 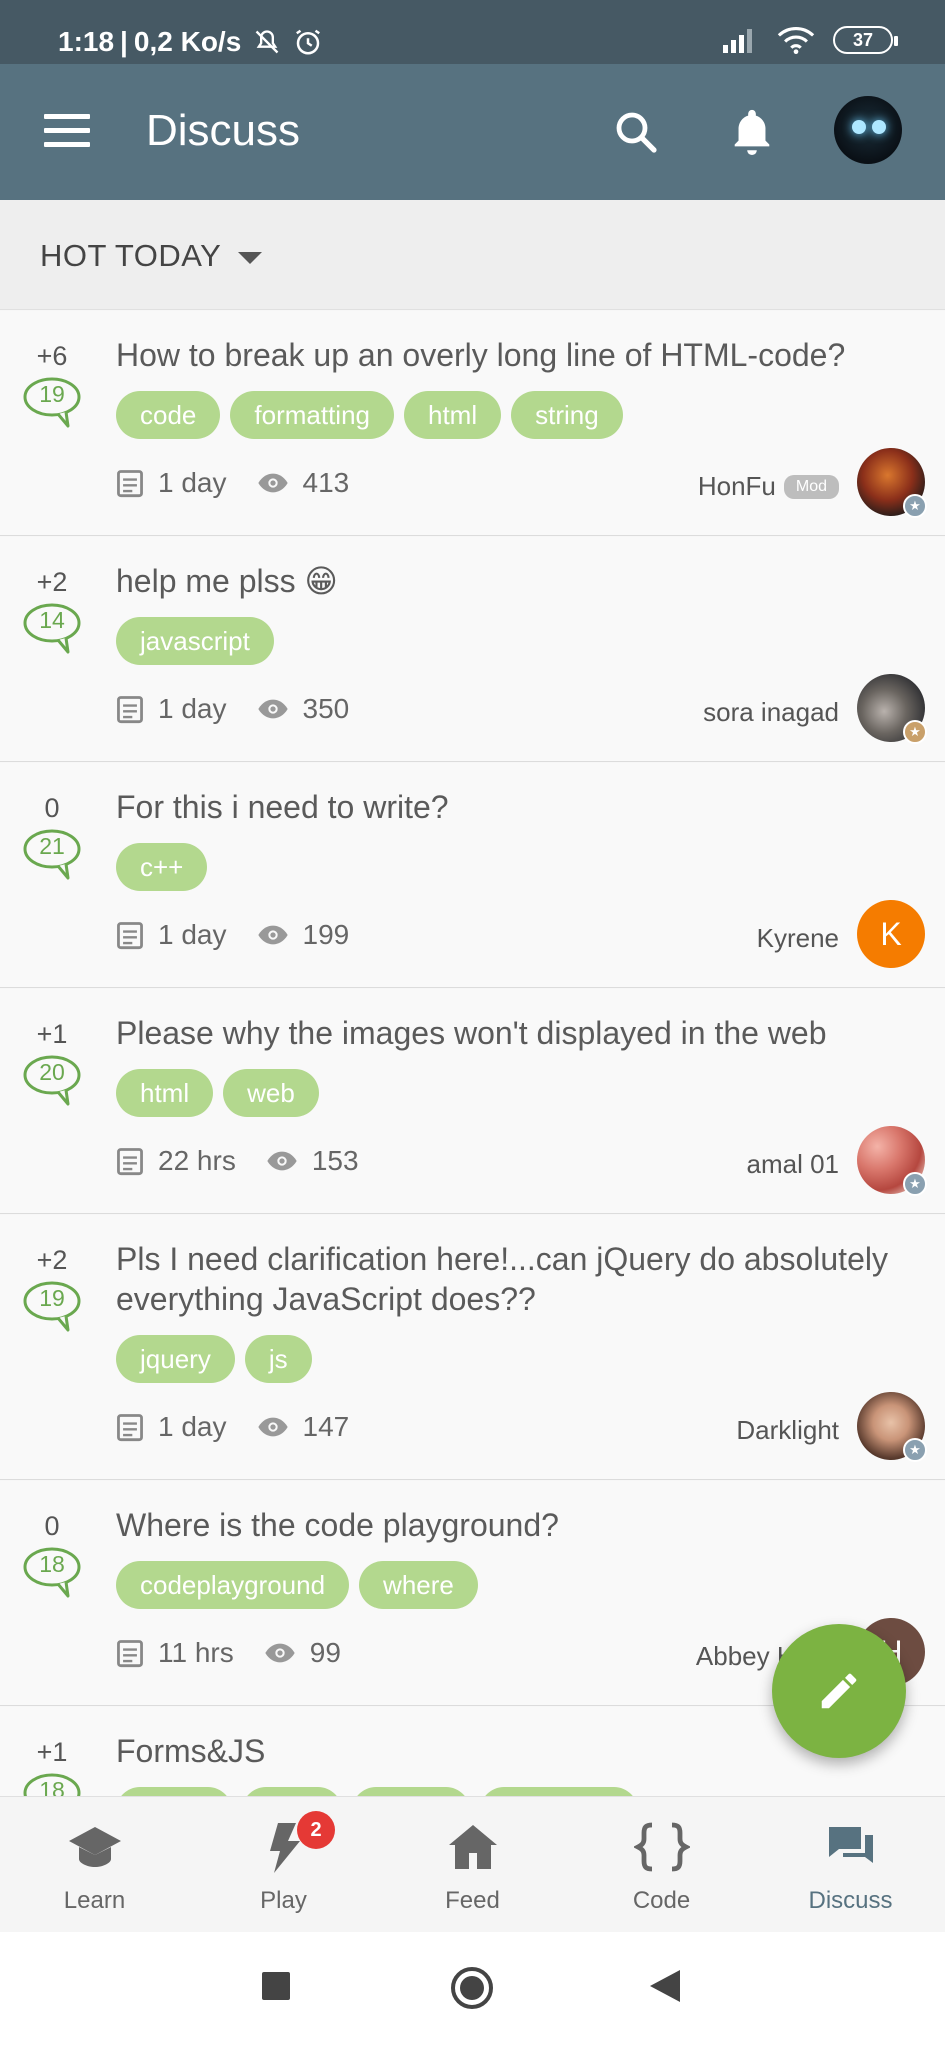 What do you see at coordinates (316, 1830) in the screenshot?
I see `notification-badge: 2` at bounding box center [316, 1830].